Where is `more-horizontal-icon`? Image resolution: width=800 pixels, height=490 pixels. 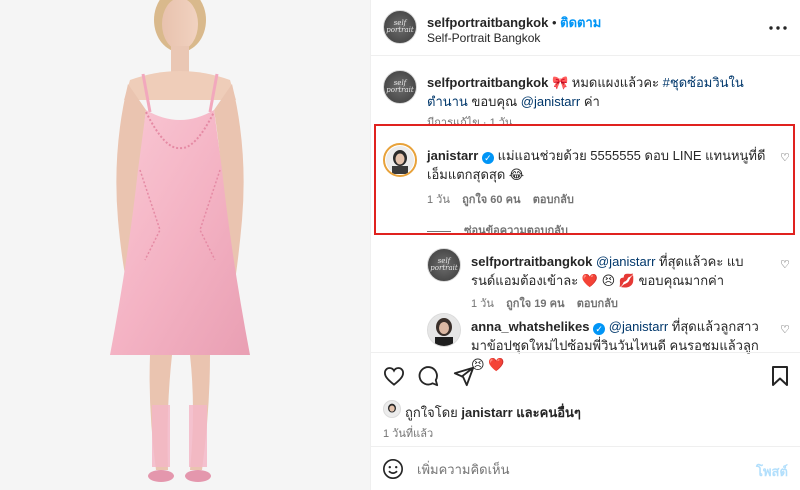
more-horizontal-icon is located at coordinates (778, 28).